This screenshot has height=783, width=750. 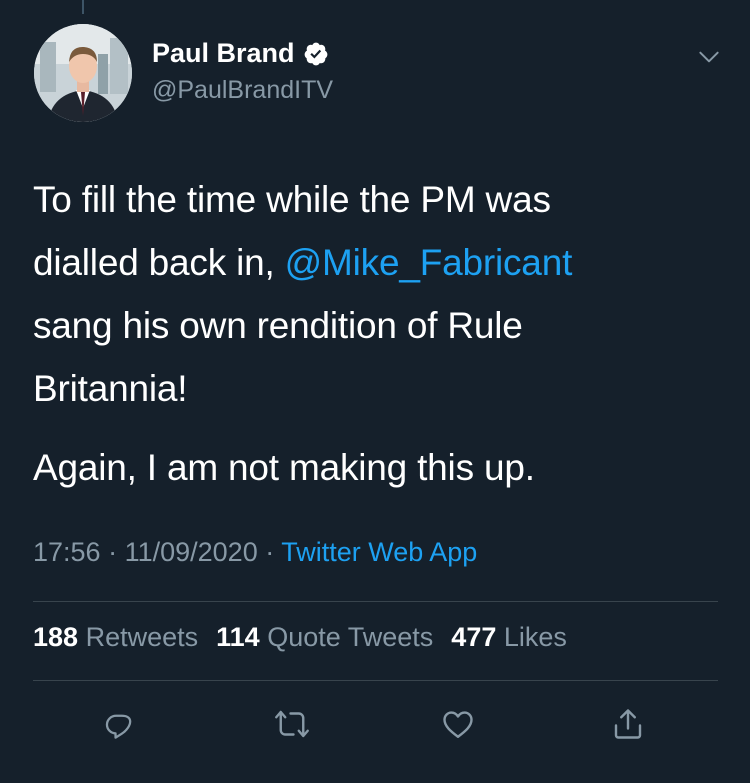 I want to click on avatar, so click(x=83, y=73).